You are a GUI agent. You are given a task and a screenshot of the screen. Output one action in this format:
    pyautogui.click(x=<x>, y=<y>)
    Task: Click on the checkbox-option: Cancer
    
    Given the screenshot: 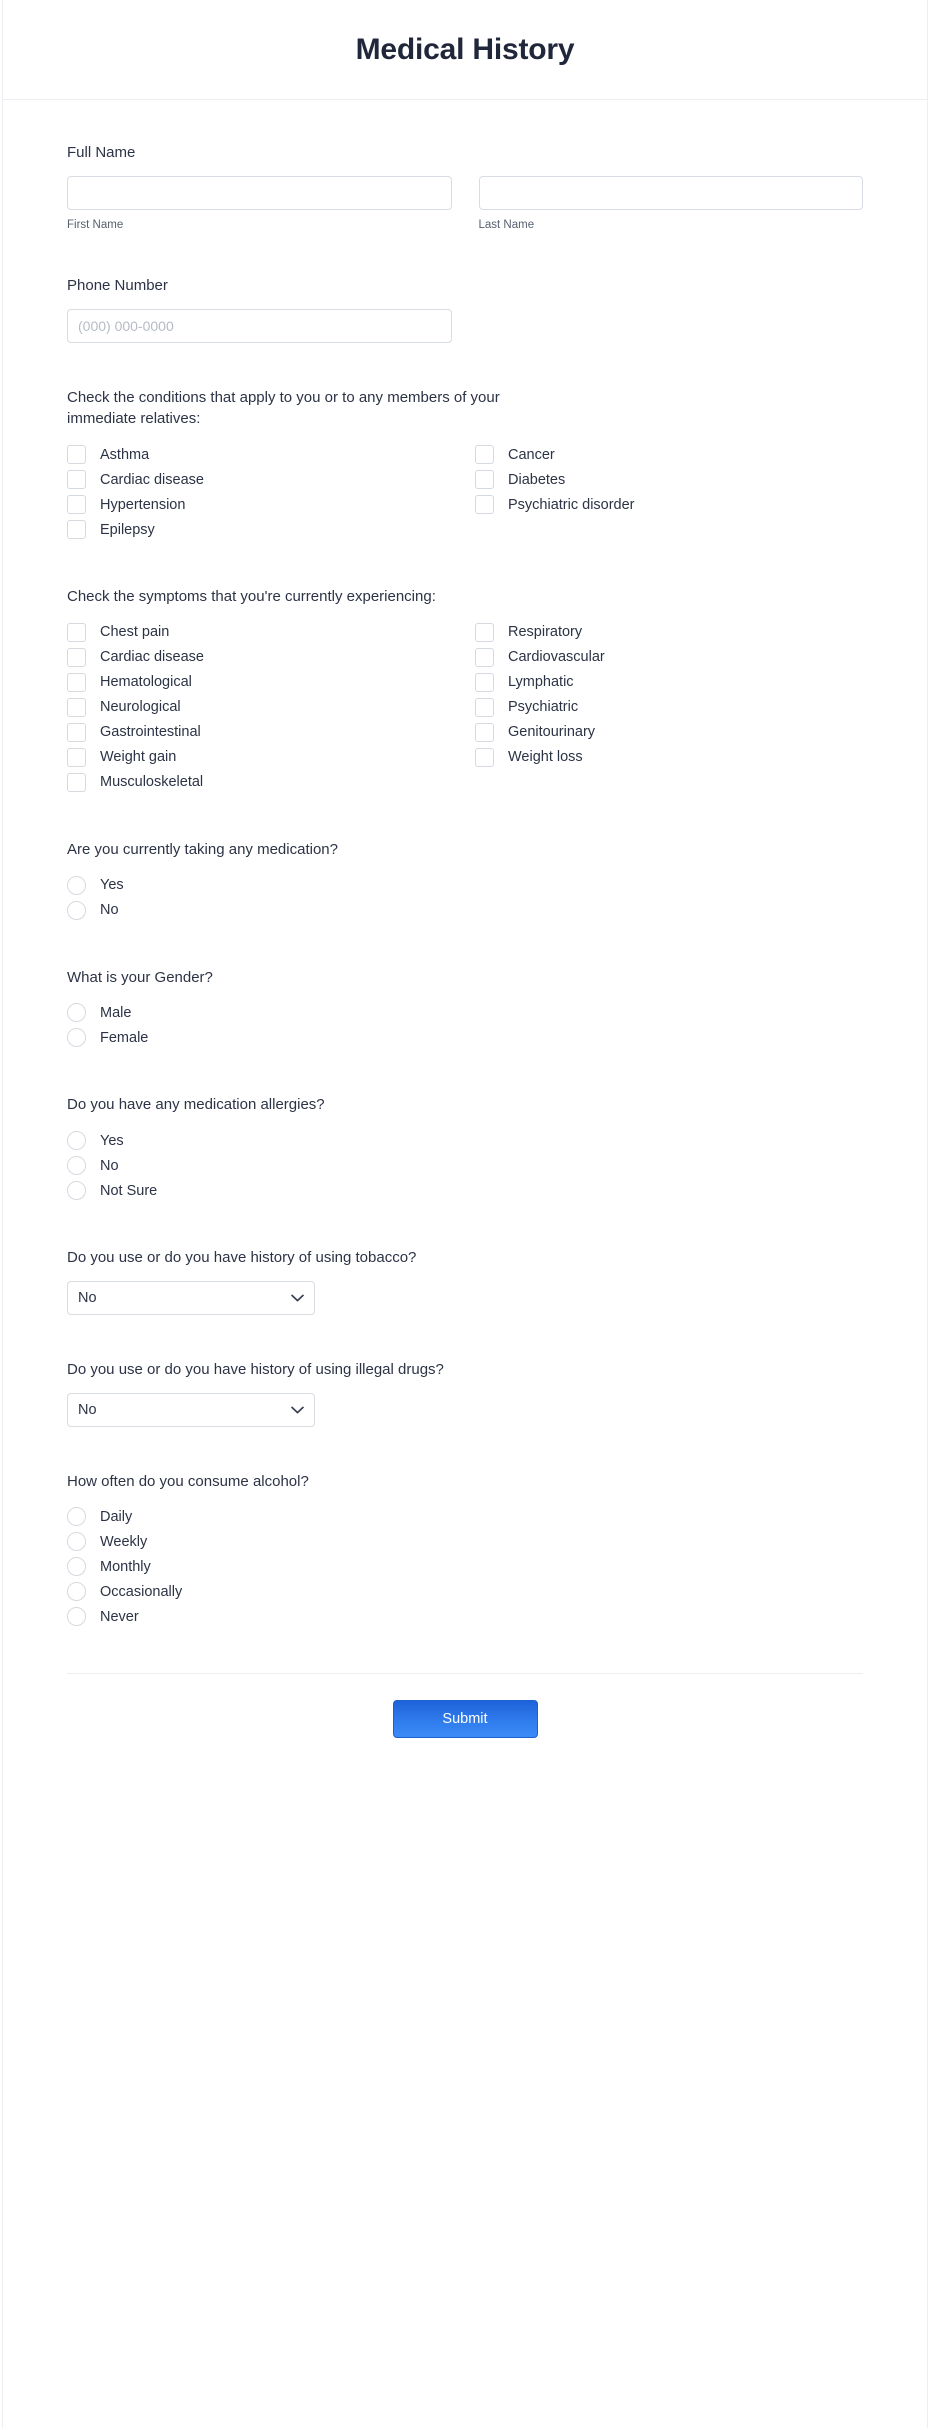 What is the action you would take?
    pyautogui.click(x=669, y=454)
    